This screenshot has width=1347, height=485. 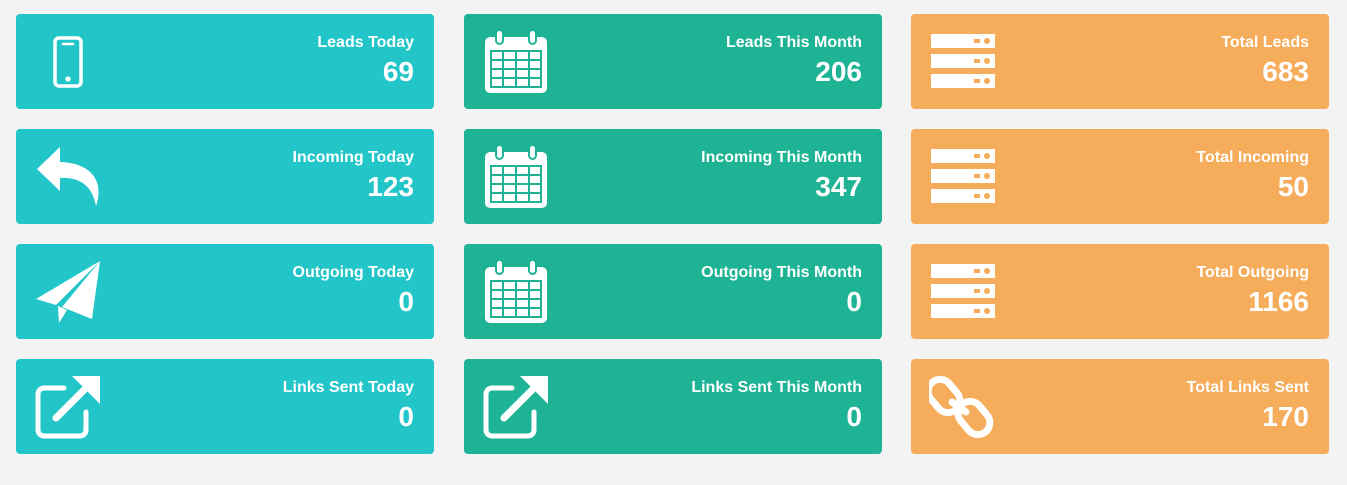 I want to click on card-label: Incoming Today, so click(x=353, y=157).